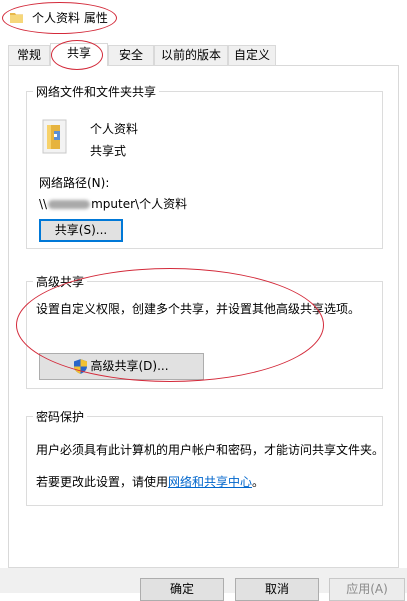 Image resolution: width=407 pixels, height=601 pixels. What do you see at coordinates (367, 589) in the screenshot?
I see `apply-button: 应用(A)` at bounding box center [367, 589].